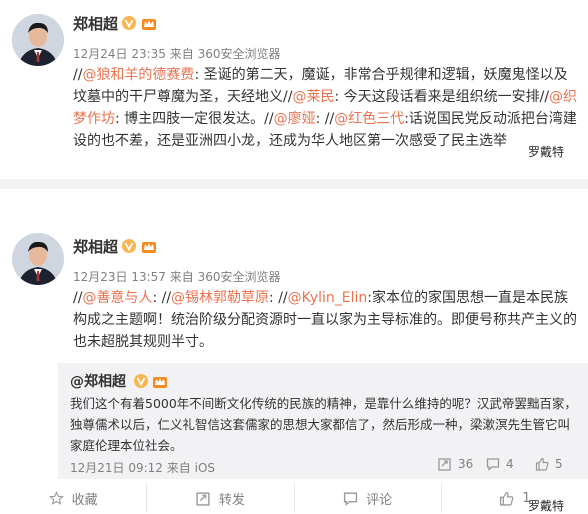 This screenshot has height=514, width=588. I want to click on favorite-button: 收藏, so click(73, 498).